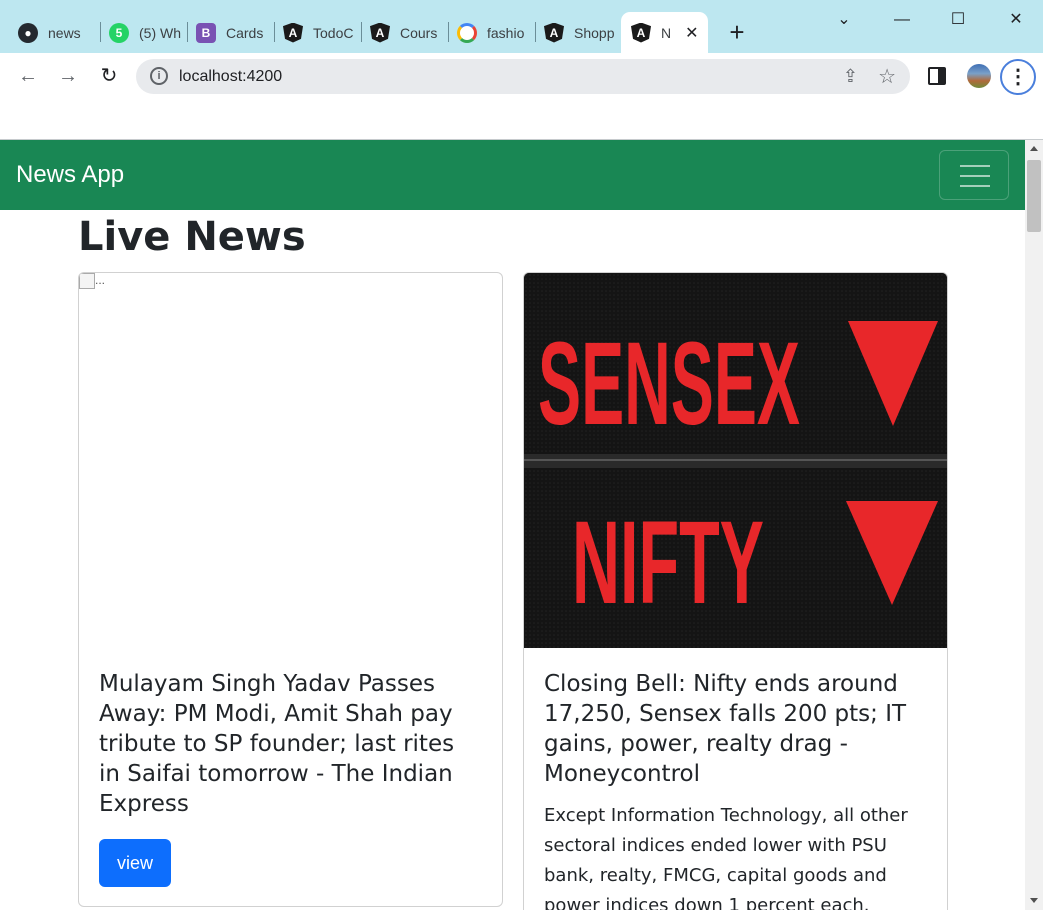 This screenshot has height=910, width=1043. Describe the element at coordinates (135, 863) in the screenshot. I see `view-button: view` at that location.